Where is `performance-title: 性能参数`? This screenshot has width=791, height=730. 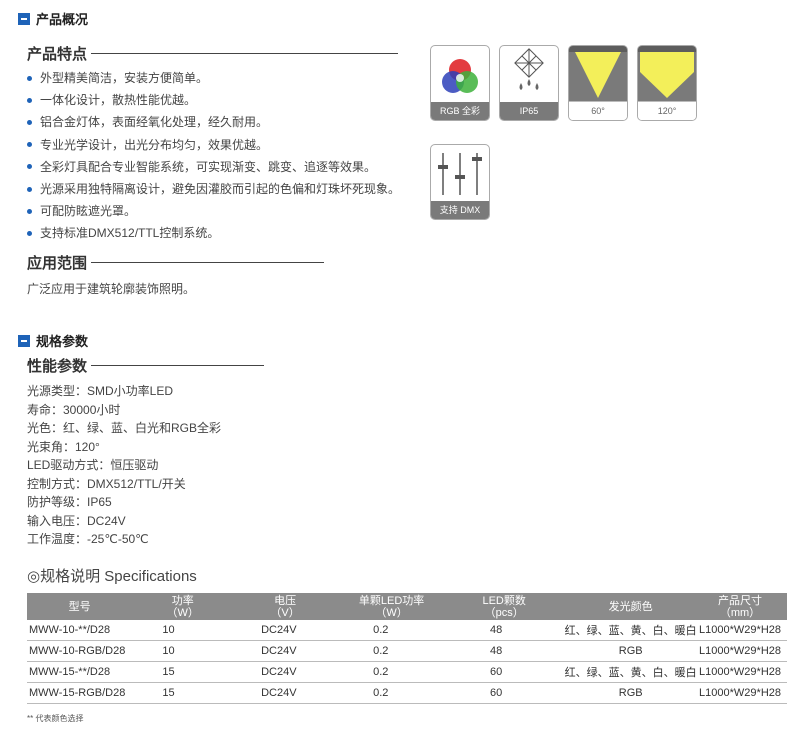 performance-title: 性能参数 is located at coordinates (57, 366).